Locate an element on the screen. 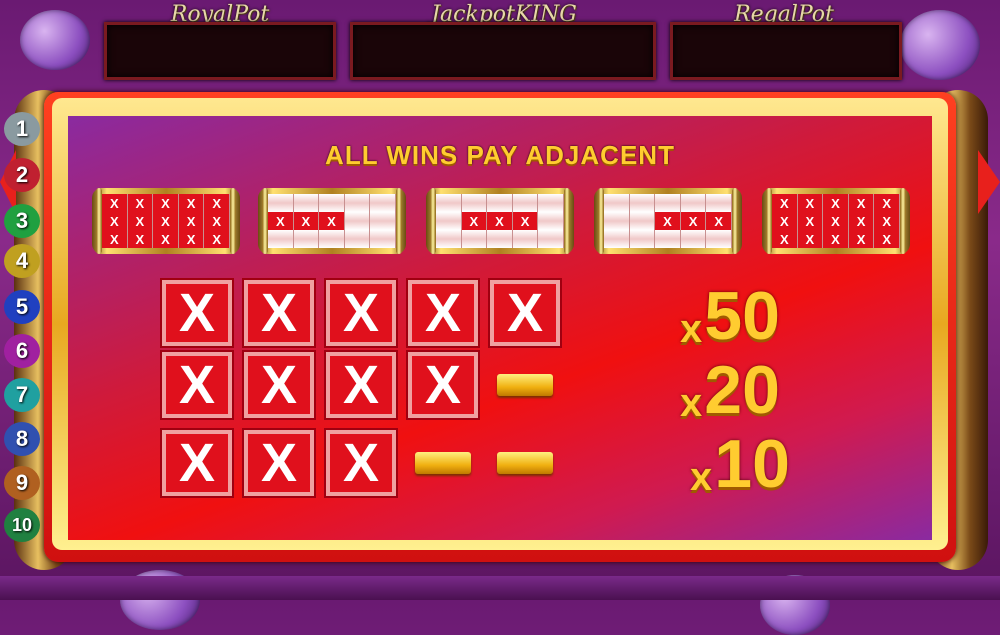  payline-number: 7 is located at coordinates (22, 395).